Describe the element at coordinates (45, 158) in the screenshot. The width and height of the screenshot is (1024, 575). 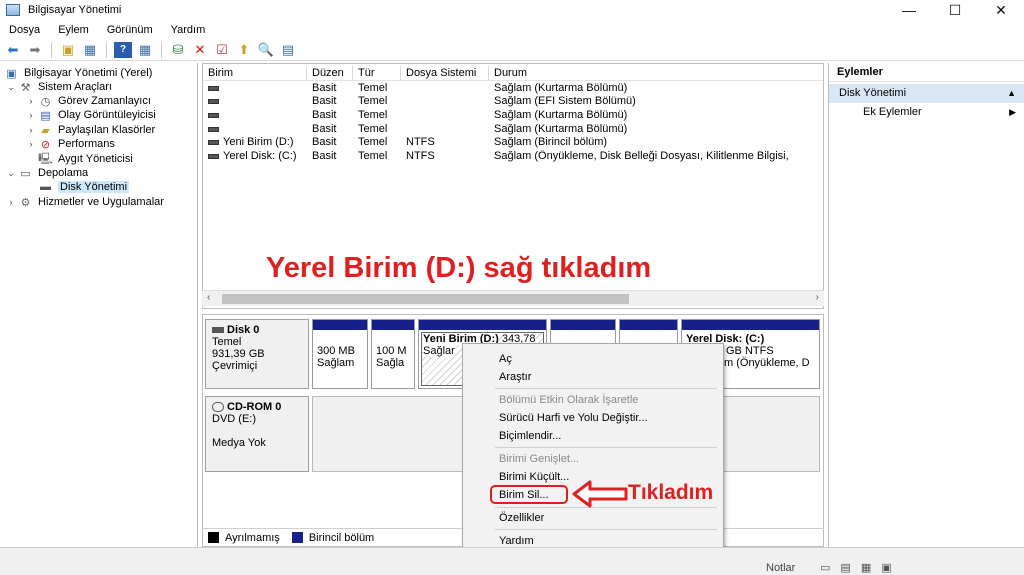
I see `device-manager-icon: 🖳` at that location.